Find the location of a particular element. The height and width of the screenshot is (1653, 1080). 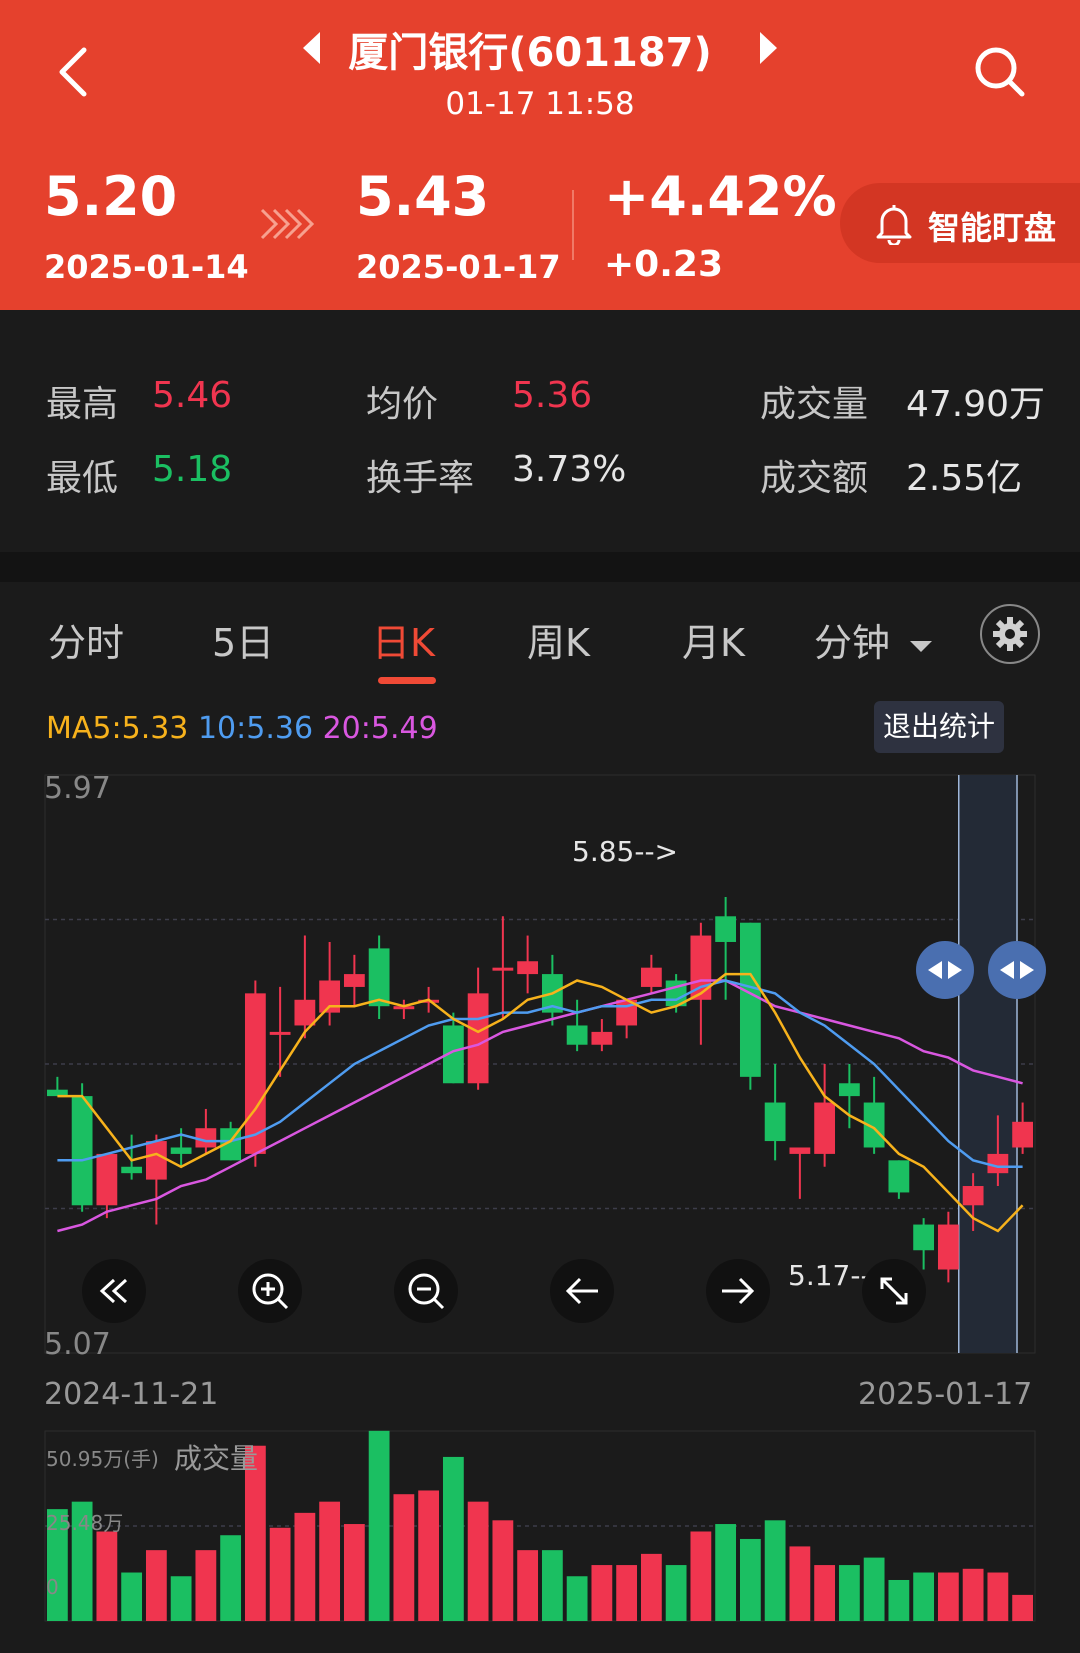

high-value: 5.46 is located at coordinates (192, 395).